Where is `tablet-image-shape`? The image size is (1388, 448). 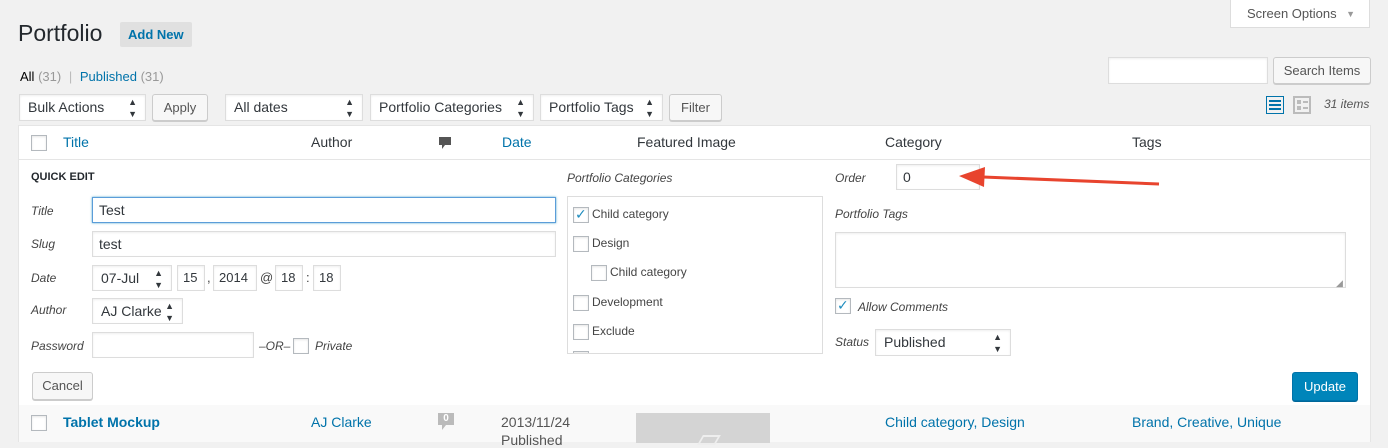 tablet-image-shape is located at coordinates (709, 440).